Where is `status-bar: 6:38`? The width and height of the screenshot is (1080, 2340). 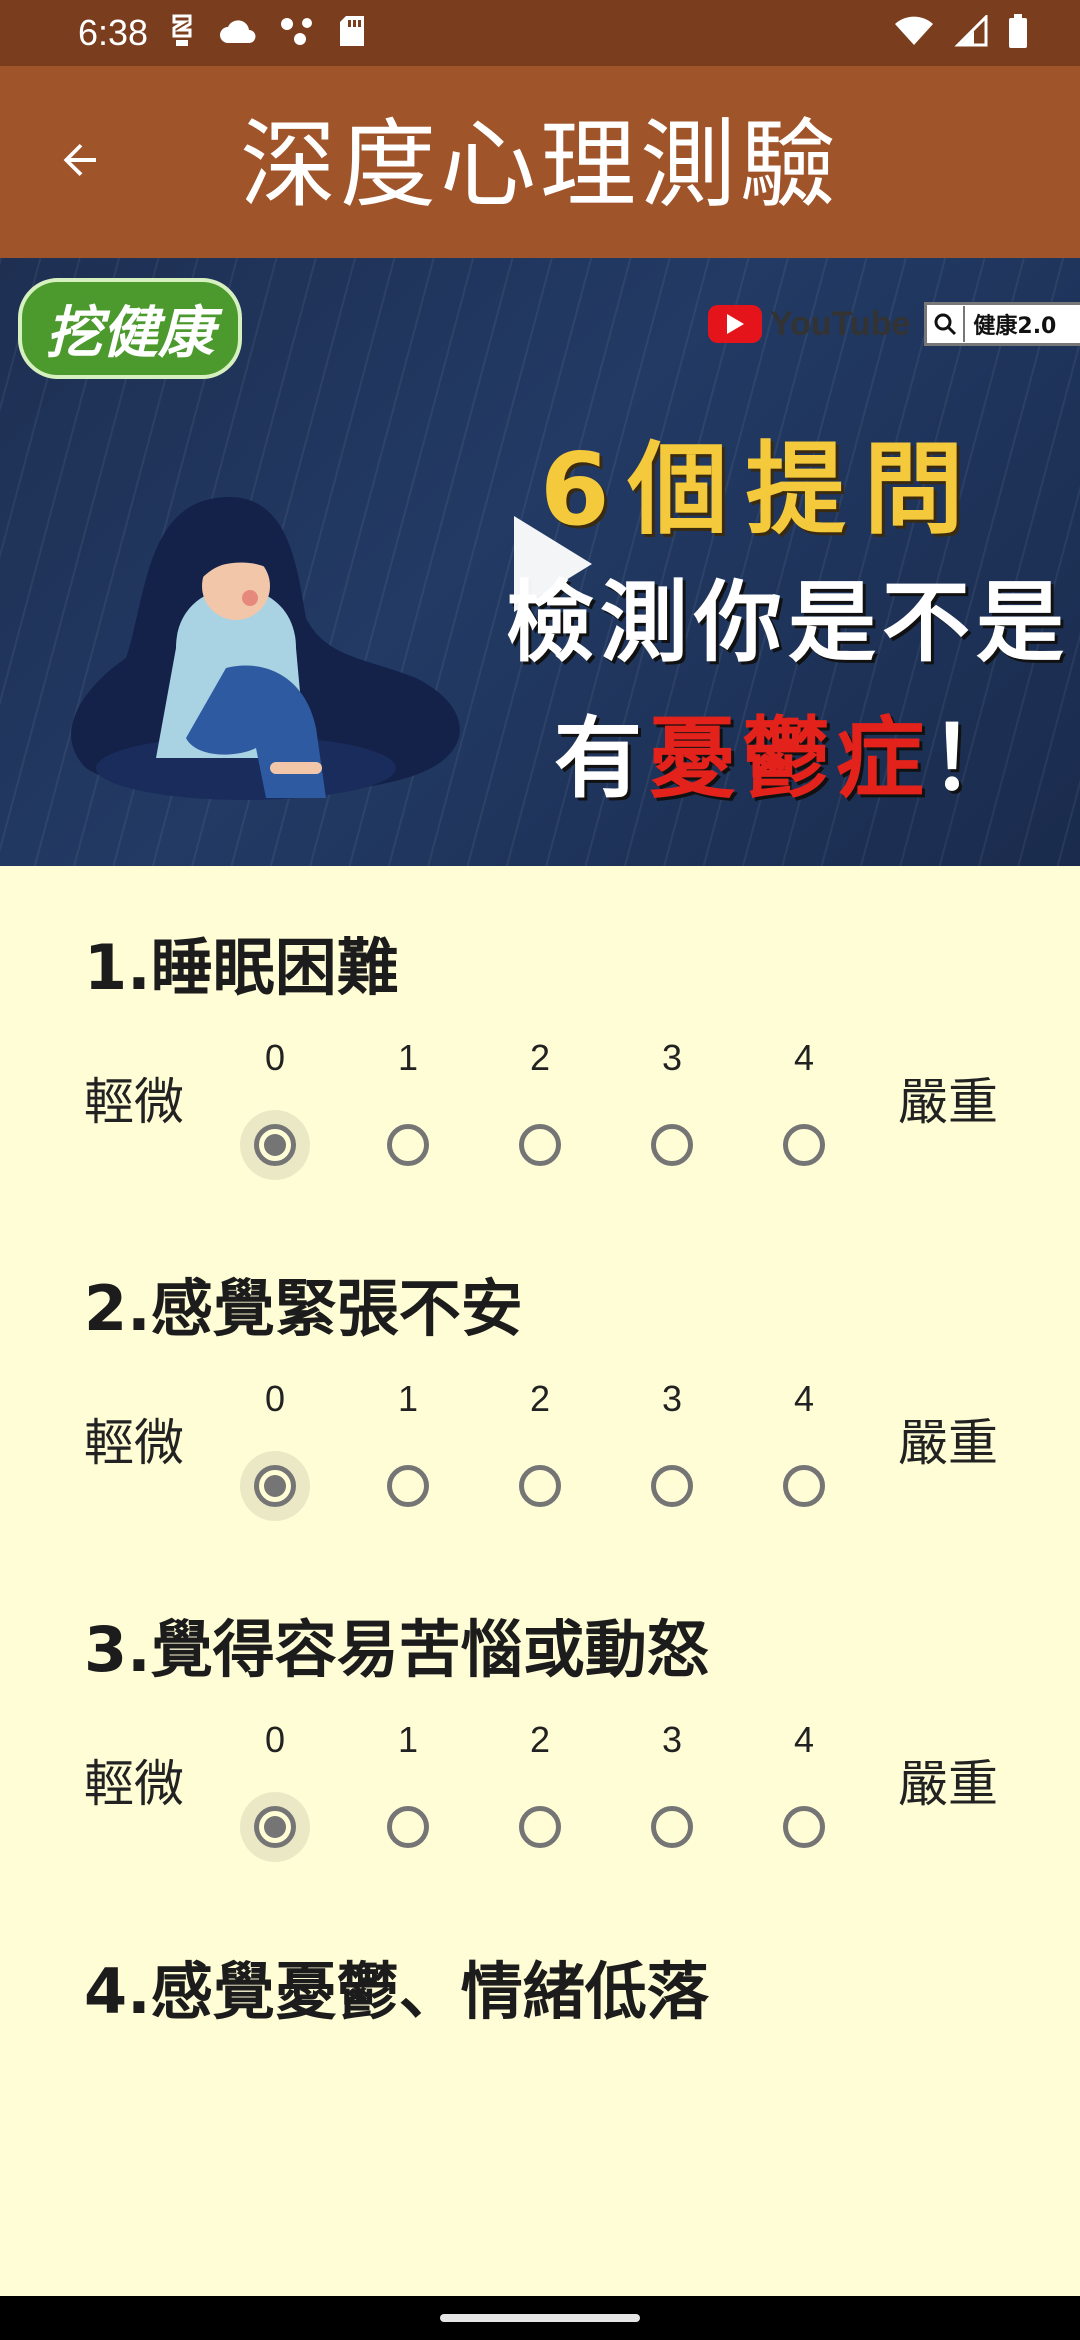
status-bar: 6:38 is located at coordinates (540, 33).